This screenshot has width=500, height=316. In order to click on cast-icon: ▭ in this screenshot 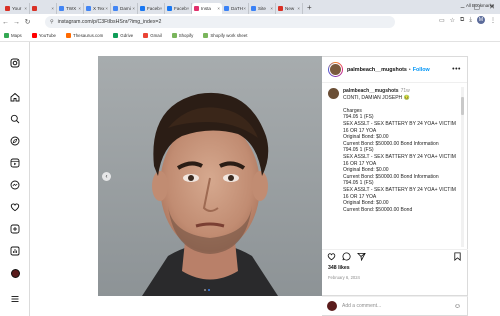, I will do `click(442, 20)`.